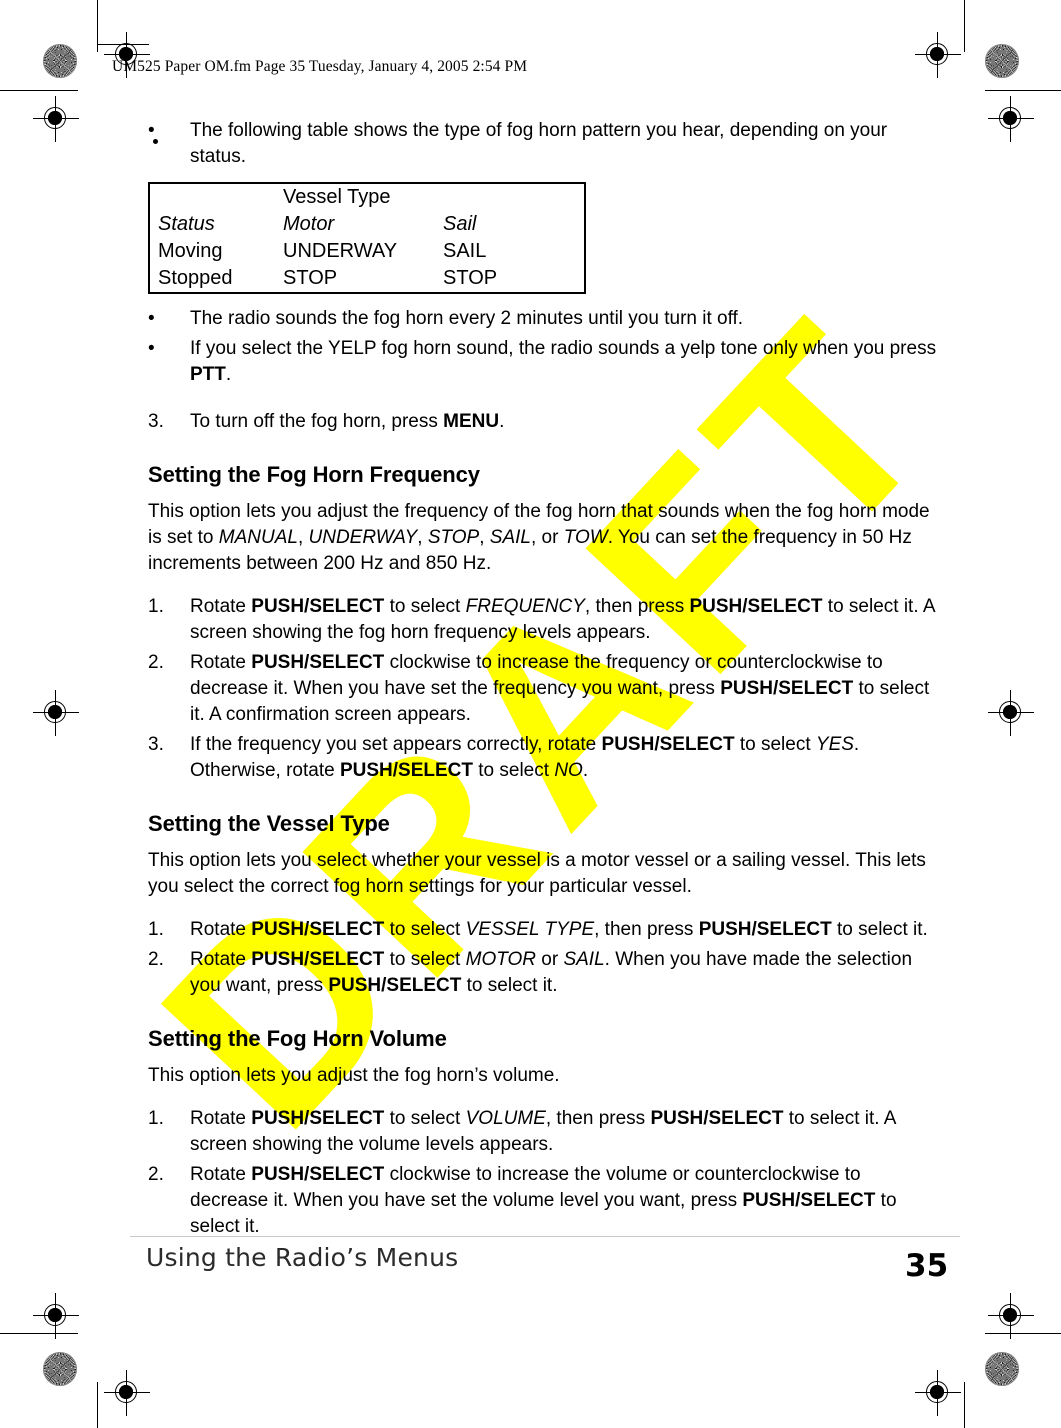  What do you see at coordinates (543, 422) in the screenshot?
I see `ordered-list-item: 3. To turn off the fog horn, press MENU.` at bounding box center [543, 422].